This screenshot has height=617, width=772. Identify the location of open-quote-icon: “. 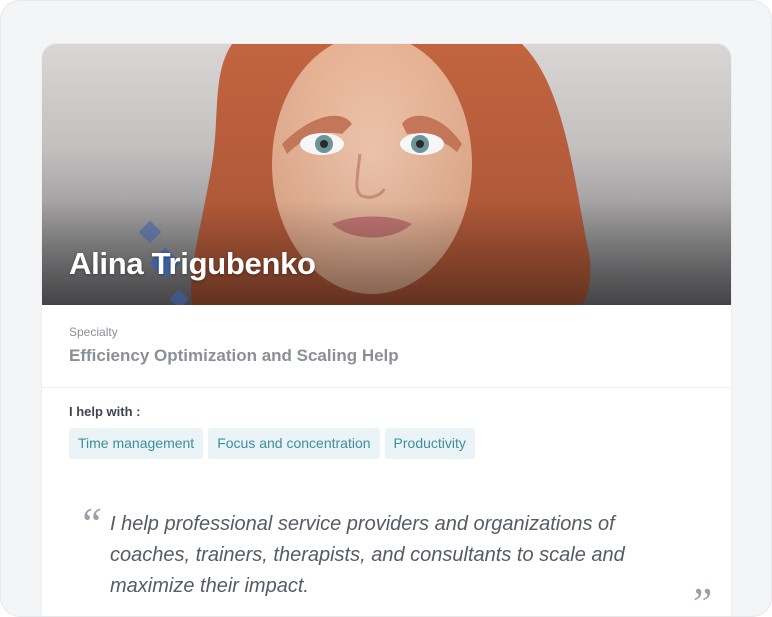
(90, 523).